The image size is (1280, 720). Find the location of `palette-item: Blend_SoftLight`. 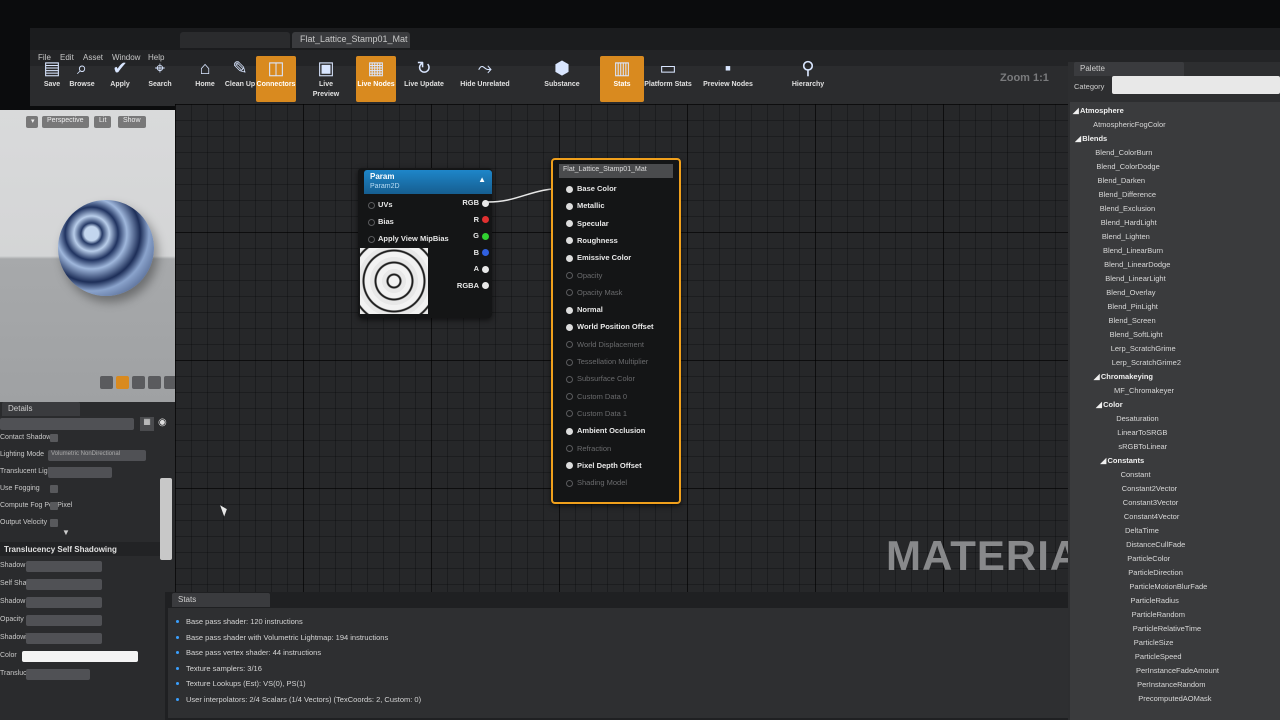

palette-item: Blend_SoftLight is located at coordinates (1136, 334).